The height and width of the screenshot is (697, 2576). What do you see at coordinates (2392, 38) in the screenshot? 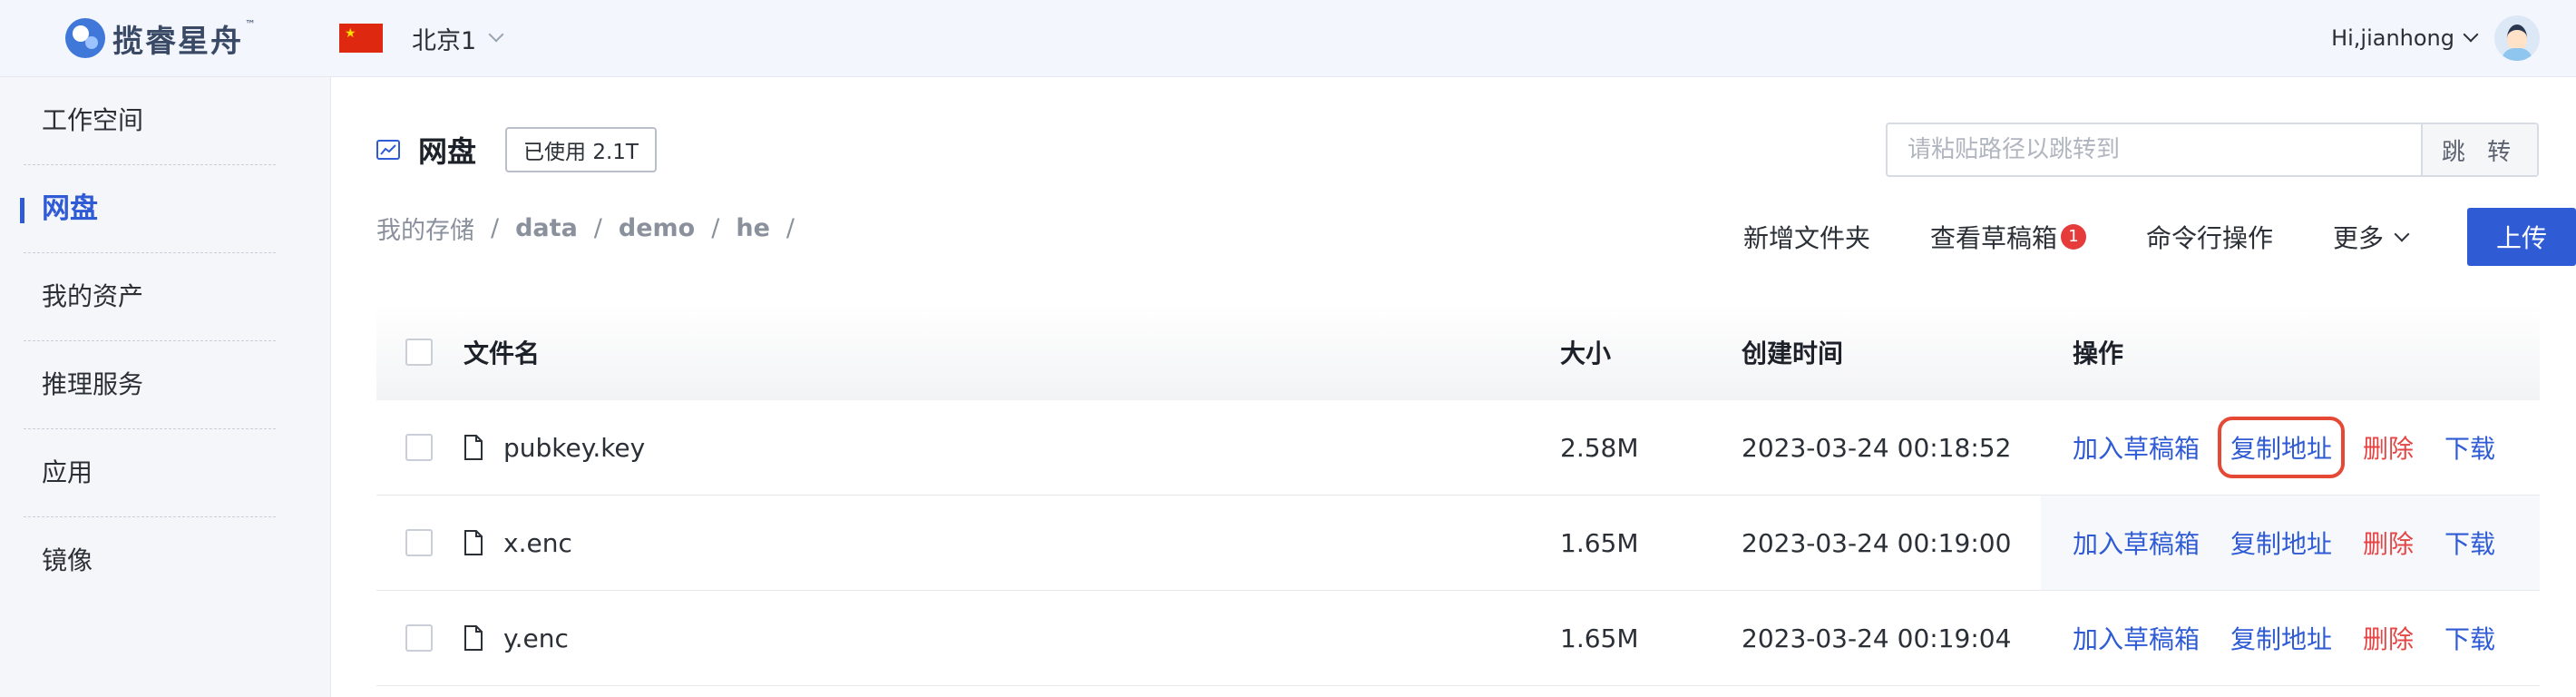
I see `user-greeting: Hi,jianhong` at bounding box center [2392, 38].